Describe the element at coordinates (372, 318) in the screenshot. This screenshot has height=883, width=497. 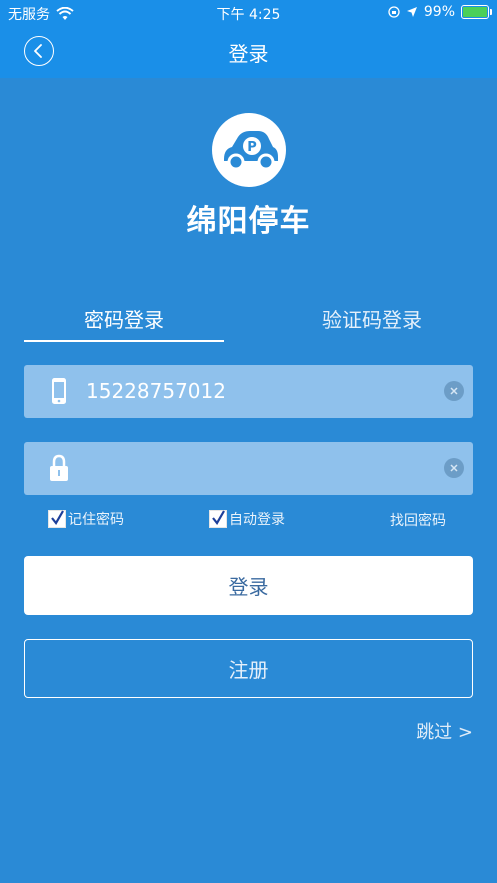
I see `tab-code-login: 验证码登录` at that location.